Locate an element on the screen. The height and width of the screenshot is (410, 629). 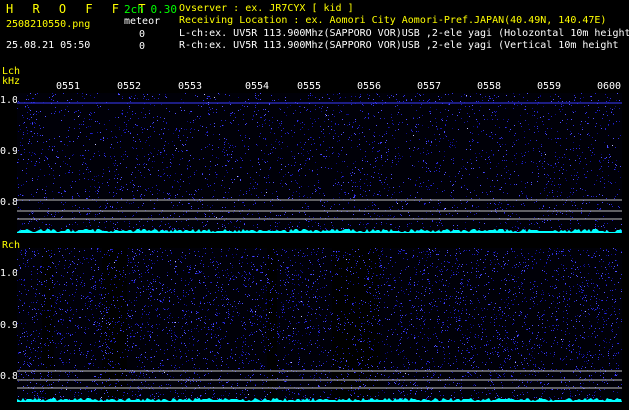
datetime: 25.08.21 05:50 is located at coordinates (48, 45).